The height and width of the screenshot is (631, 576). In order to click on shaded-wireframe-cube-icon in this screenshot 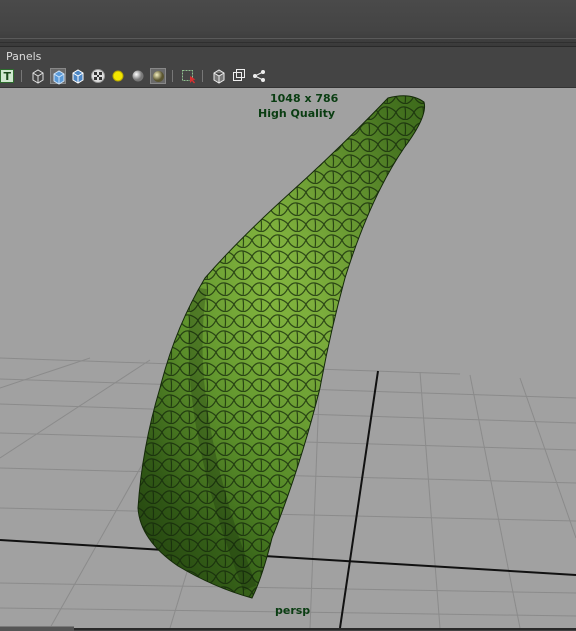, I will do `click(78, 76)`.